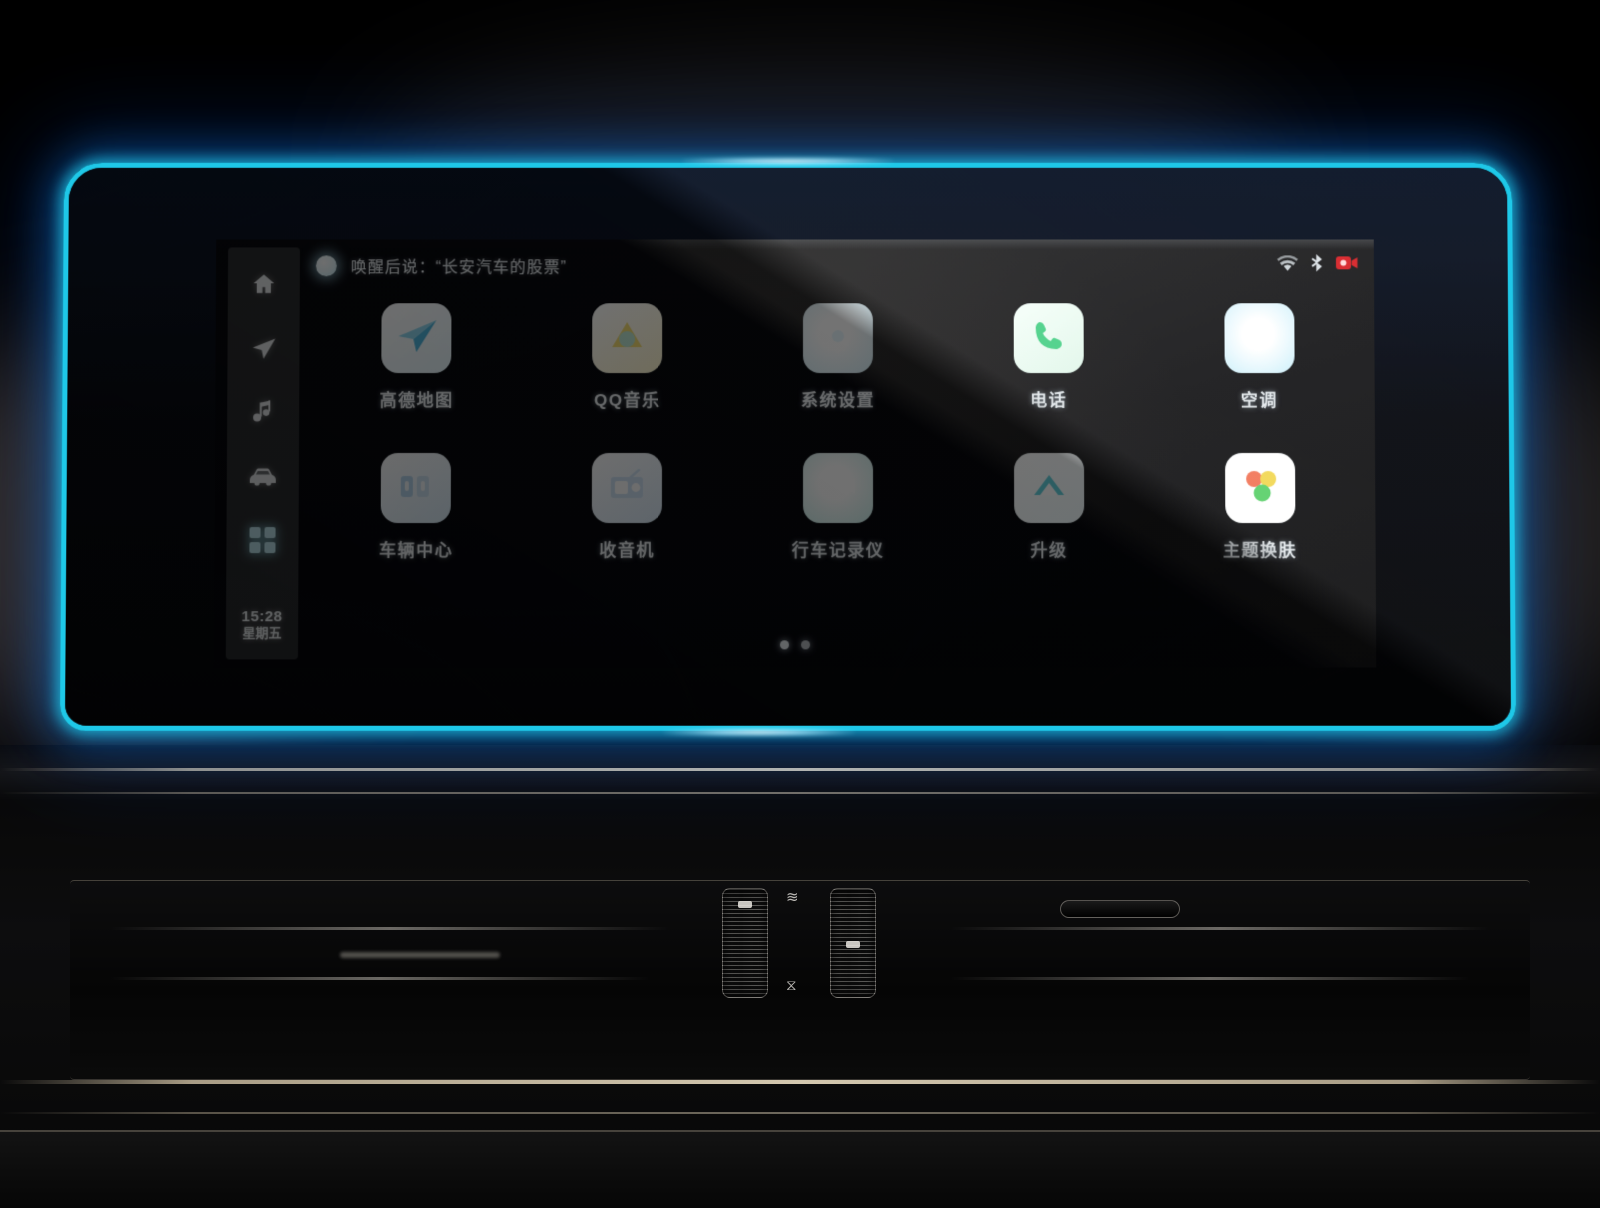  What do you see at coordinates (745, 943) in the screenshot?
I see `climate-control-wheel-left` at bounding box center [745, 943].